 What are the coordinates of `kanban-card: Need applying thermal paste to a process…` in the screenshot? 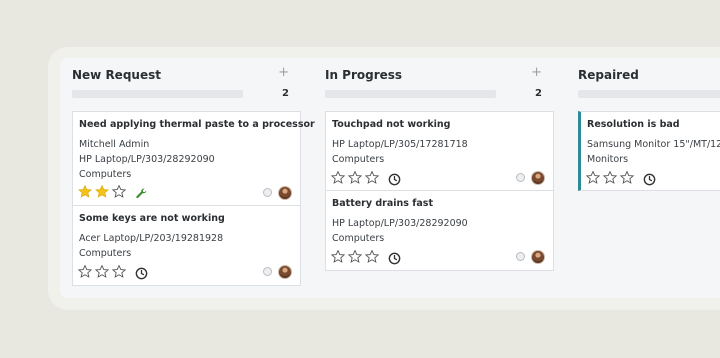 It's located at (193, 158).